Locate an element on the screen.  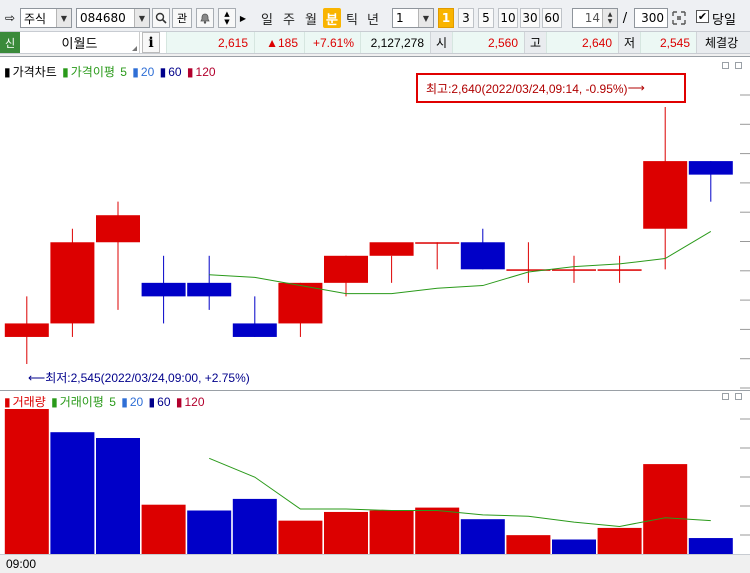
stock-name: 이월드 is located at coordinates (79, 43).